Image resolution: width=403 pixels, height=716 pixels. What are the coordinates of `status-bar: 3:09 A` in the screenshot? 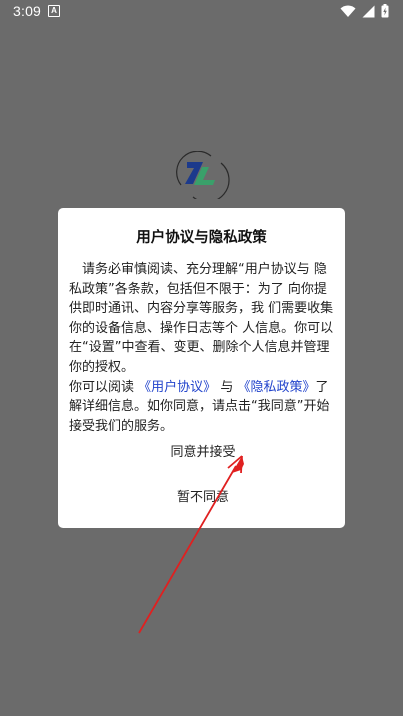 It's located at (201, 12).